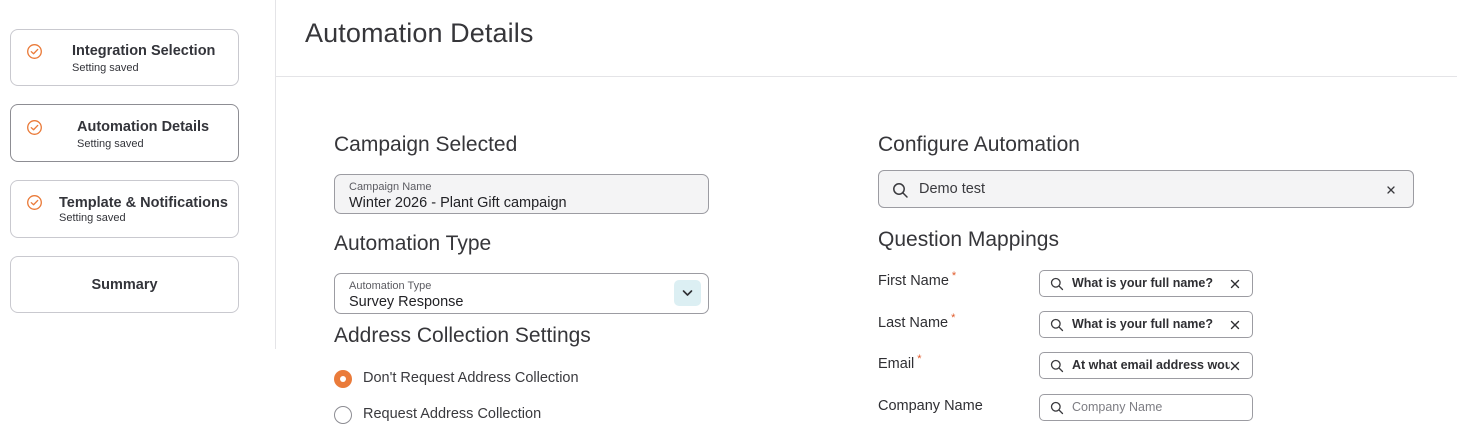 The width and height of the screenshot is (1457, 431). What do you see at coordinates (521, 293) in the screenshot?
I see `automation-type-select: Automation Type Survey Response` at bounding box center [521, 293].